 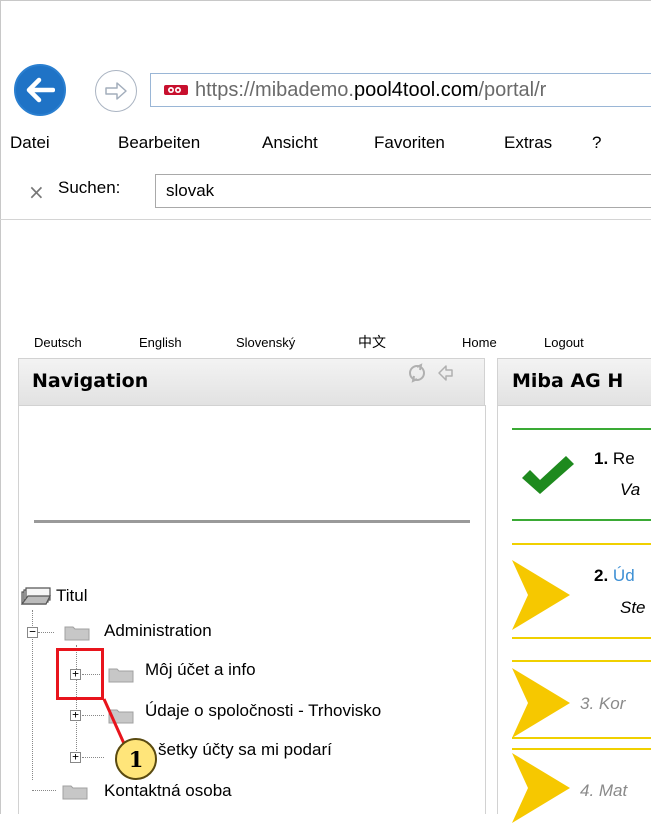 I want to click on navigation-title: Navigation, so click(x=90, y=381).